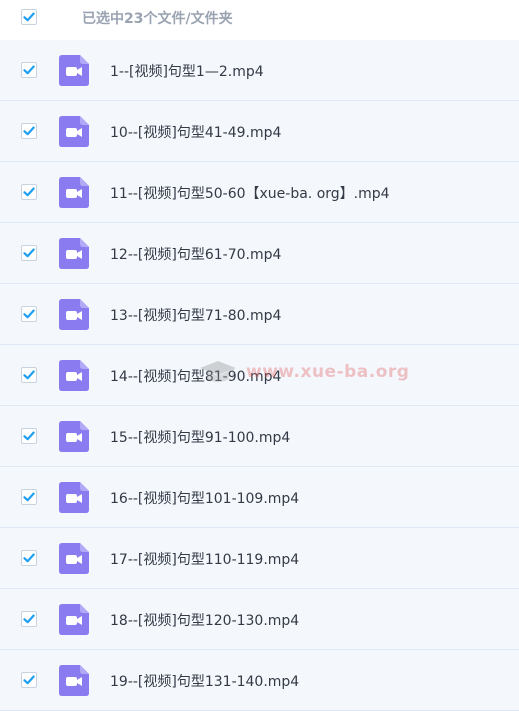 This screenshot has height=711, width=519. Describe the element at coordinates (187, 72) in the screenshot. I see `file-name: 1--[视频]句型1—2.mp4` at that location.